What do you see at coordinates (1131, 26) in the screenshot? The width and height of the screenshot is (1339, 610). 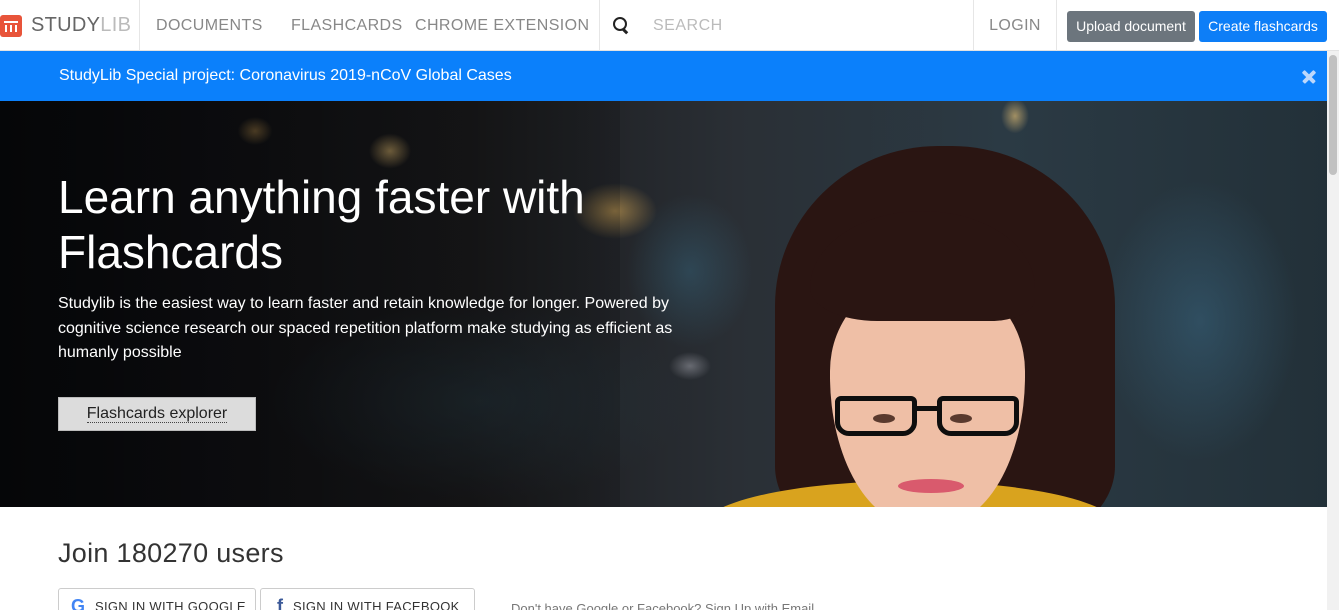 I see `upload-document-button: Upload document` at bounding box center [1131, 26].